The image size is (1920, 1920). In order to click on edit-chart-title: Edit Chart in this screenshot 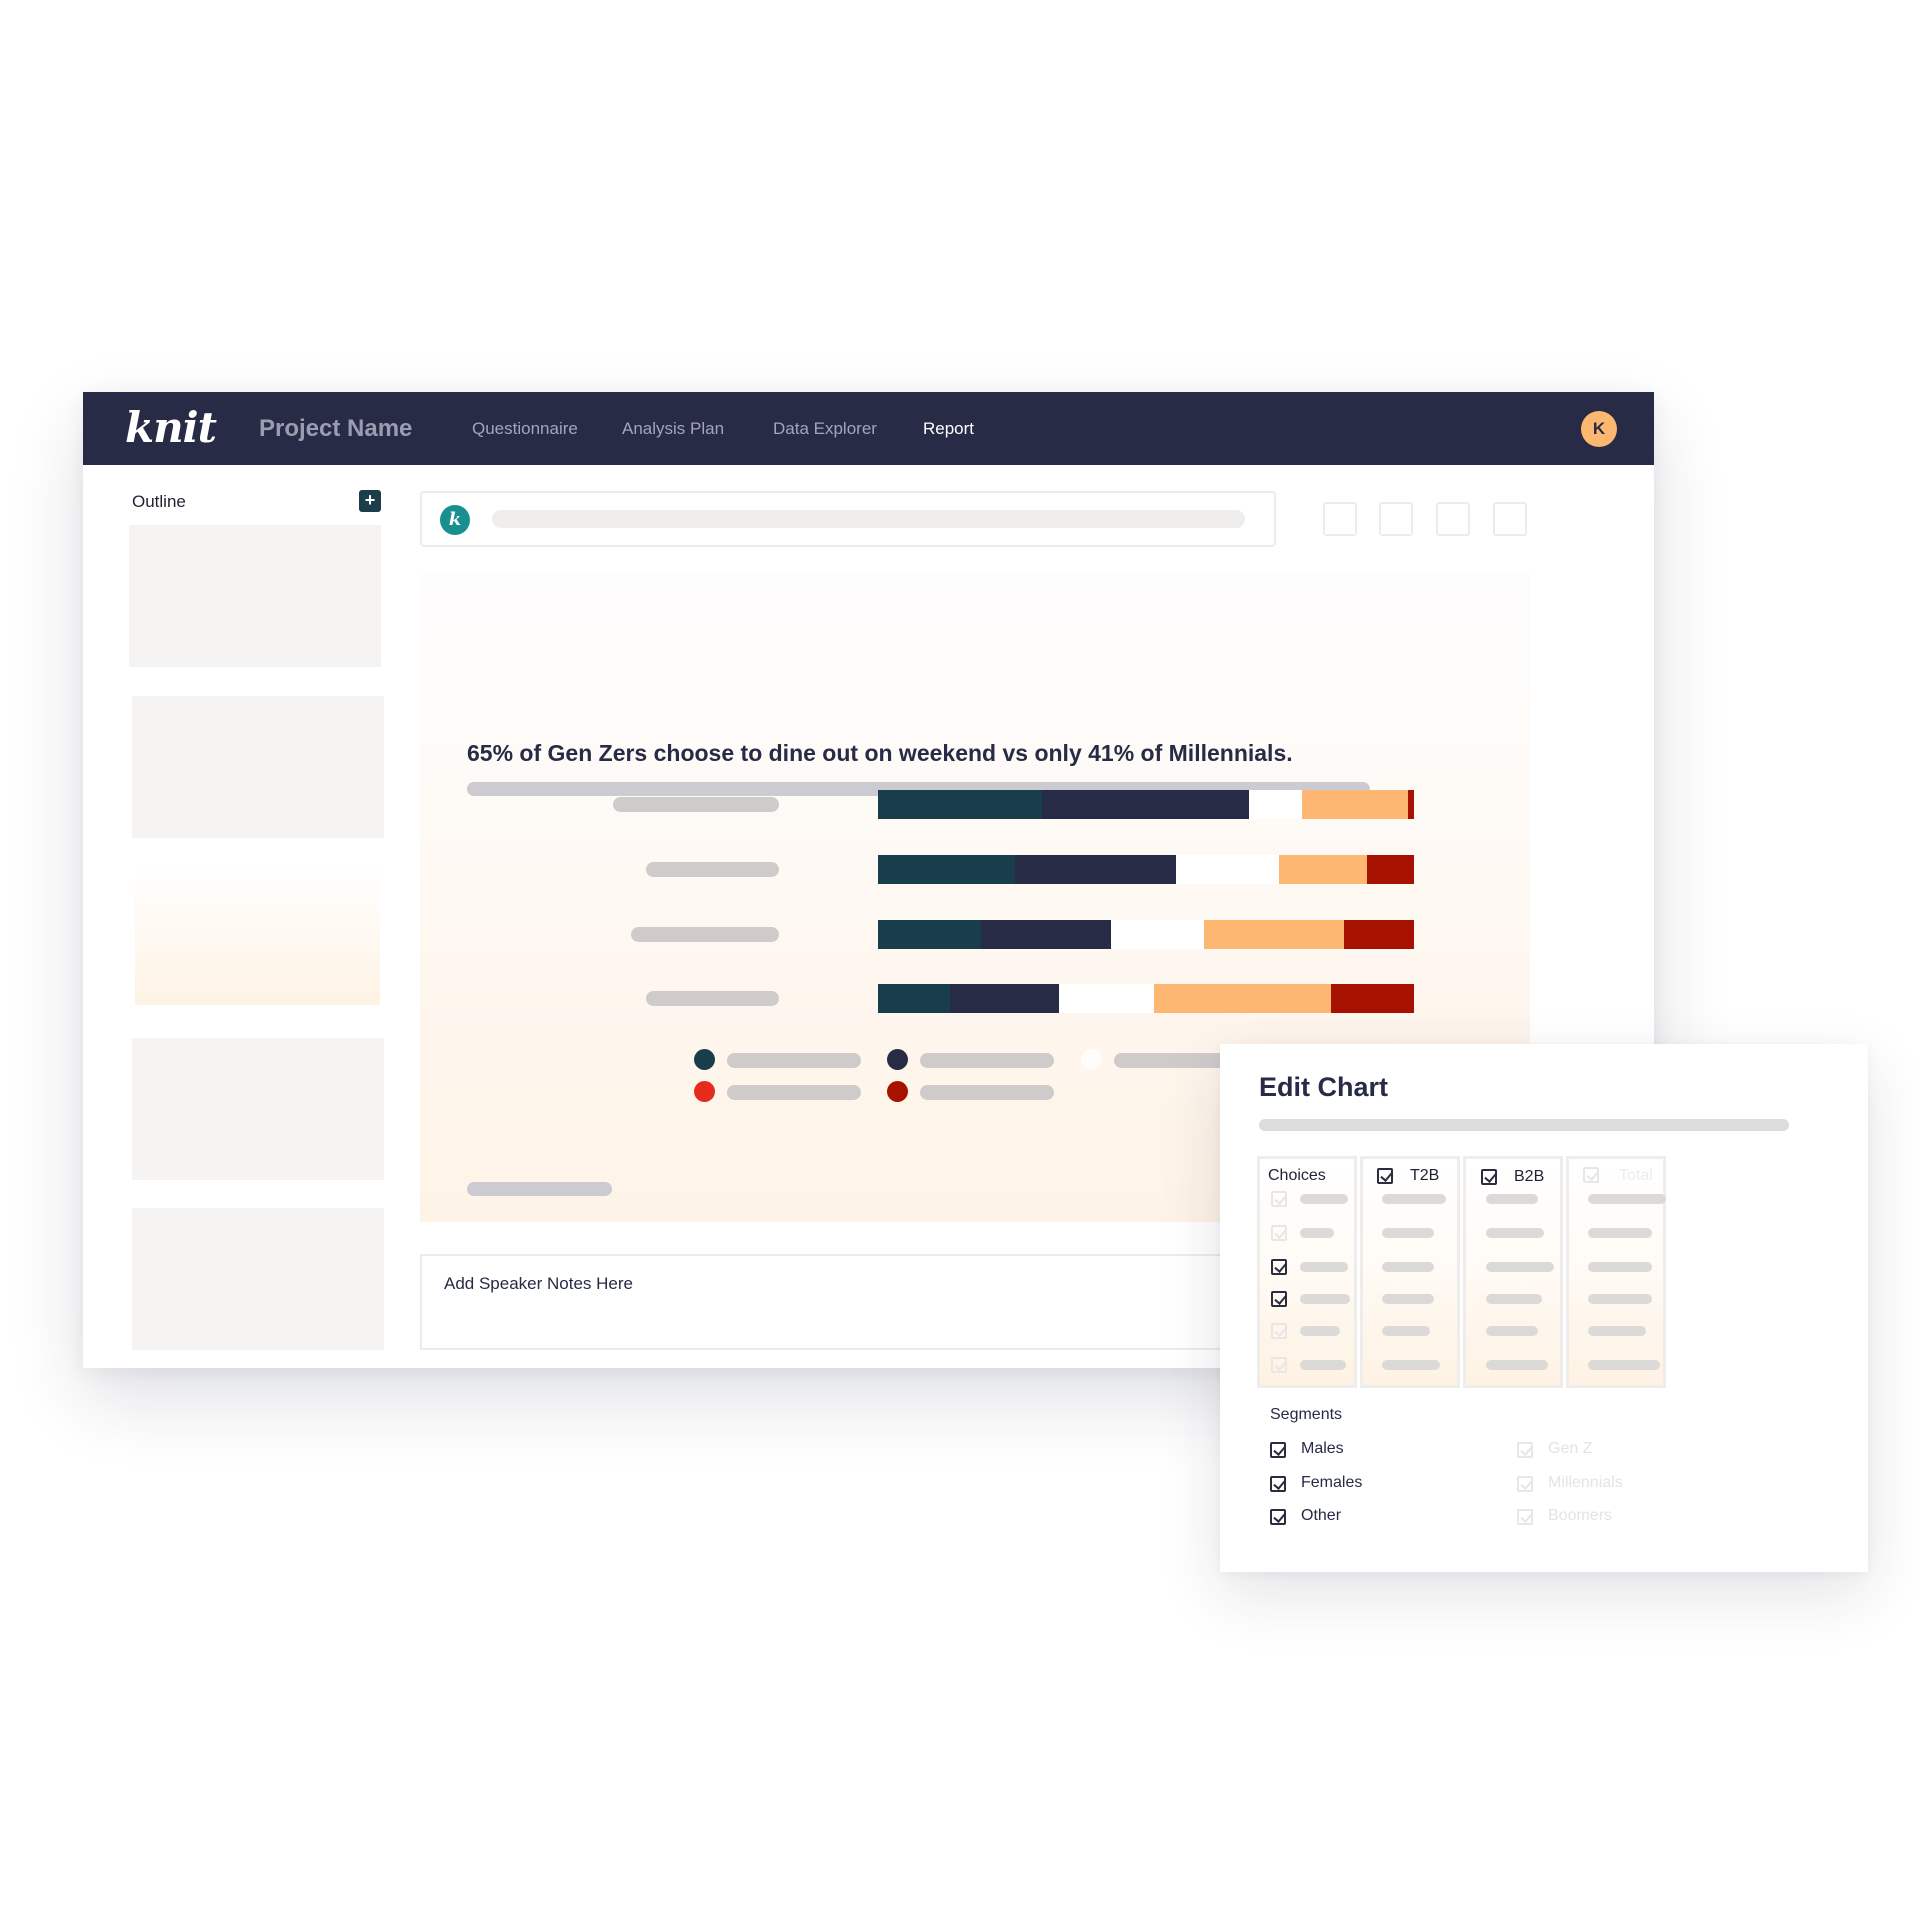, I will do `click(1324, 1087)`.